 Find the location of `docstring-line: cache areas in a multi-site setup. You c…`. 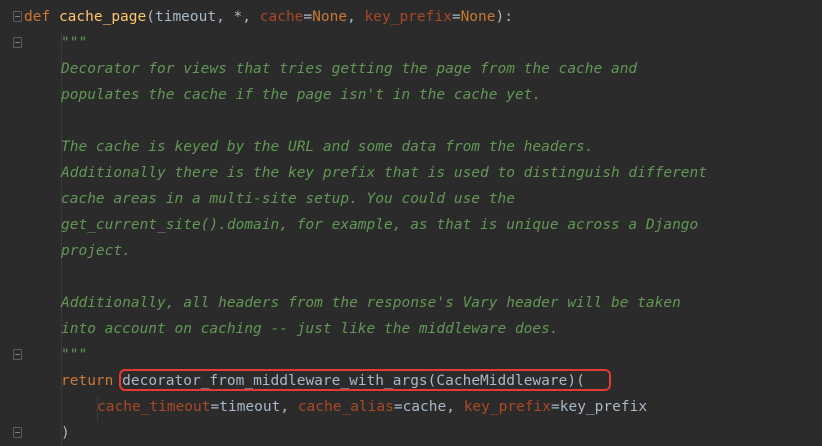

docstring-line: cache areas in a multi-site setup. You c… is located at coordinates (288, 199).